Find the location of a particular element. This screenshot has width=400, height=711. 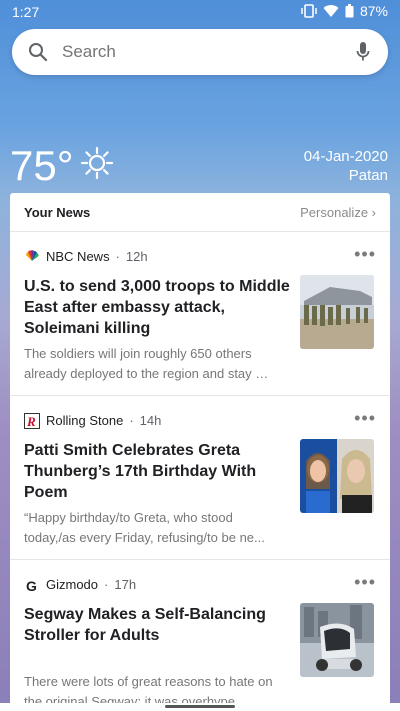

source-name: Gizmodo is located at coordinates (72, 584).